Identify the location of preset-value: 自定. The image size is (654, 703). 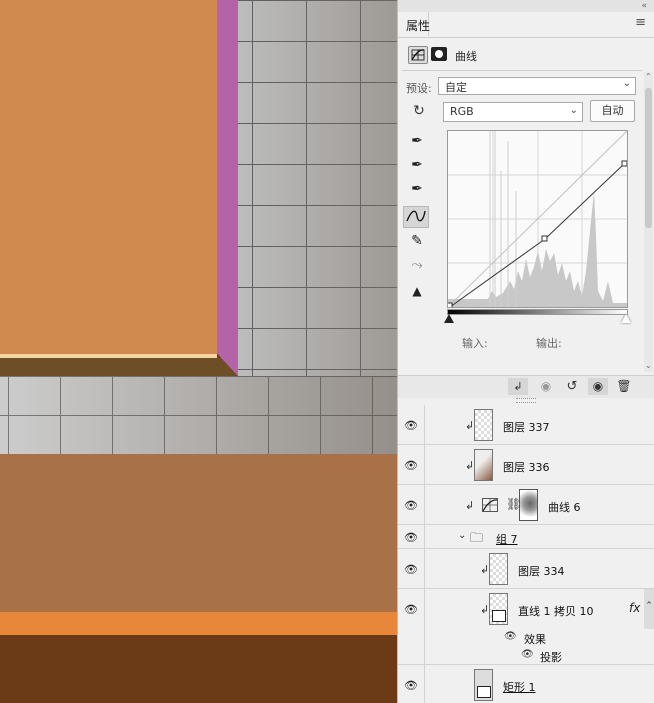
(456, 87).